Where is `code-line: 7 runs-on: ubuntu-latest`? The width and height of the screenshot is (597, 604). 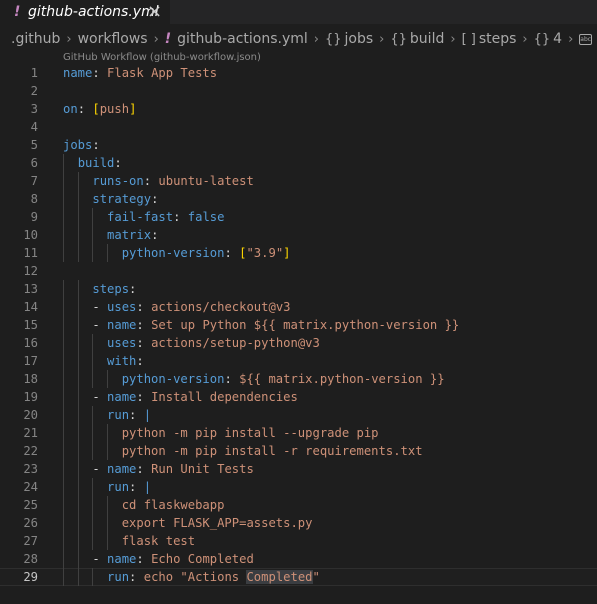 code-line: 7 runs-on: ubuntu-latest is located at coordinates (298, 181).